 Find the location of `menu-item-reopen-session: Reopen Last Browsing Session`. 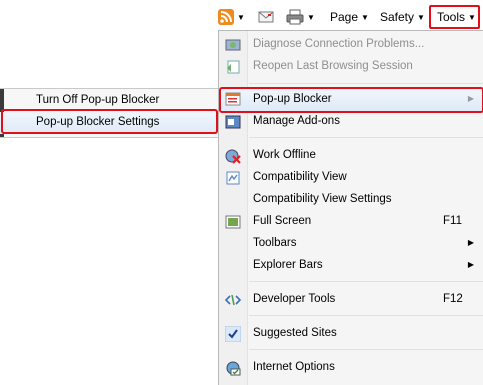

menu-item-reopen-session: Reopen Last Browsing Session is located at coordinates (351, 67).